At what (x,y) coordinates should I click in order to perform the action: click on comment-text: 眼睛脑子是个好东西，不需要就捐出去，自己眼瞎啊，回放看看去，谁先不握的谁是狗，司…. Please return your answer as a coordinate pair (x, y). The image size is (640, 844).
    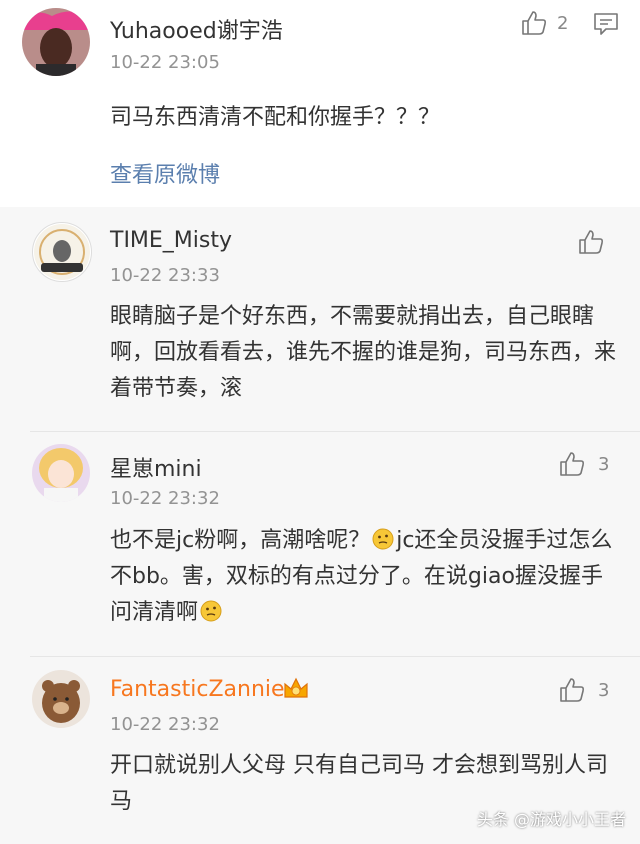
    Looking at the image, I should click on (363, 352).